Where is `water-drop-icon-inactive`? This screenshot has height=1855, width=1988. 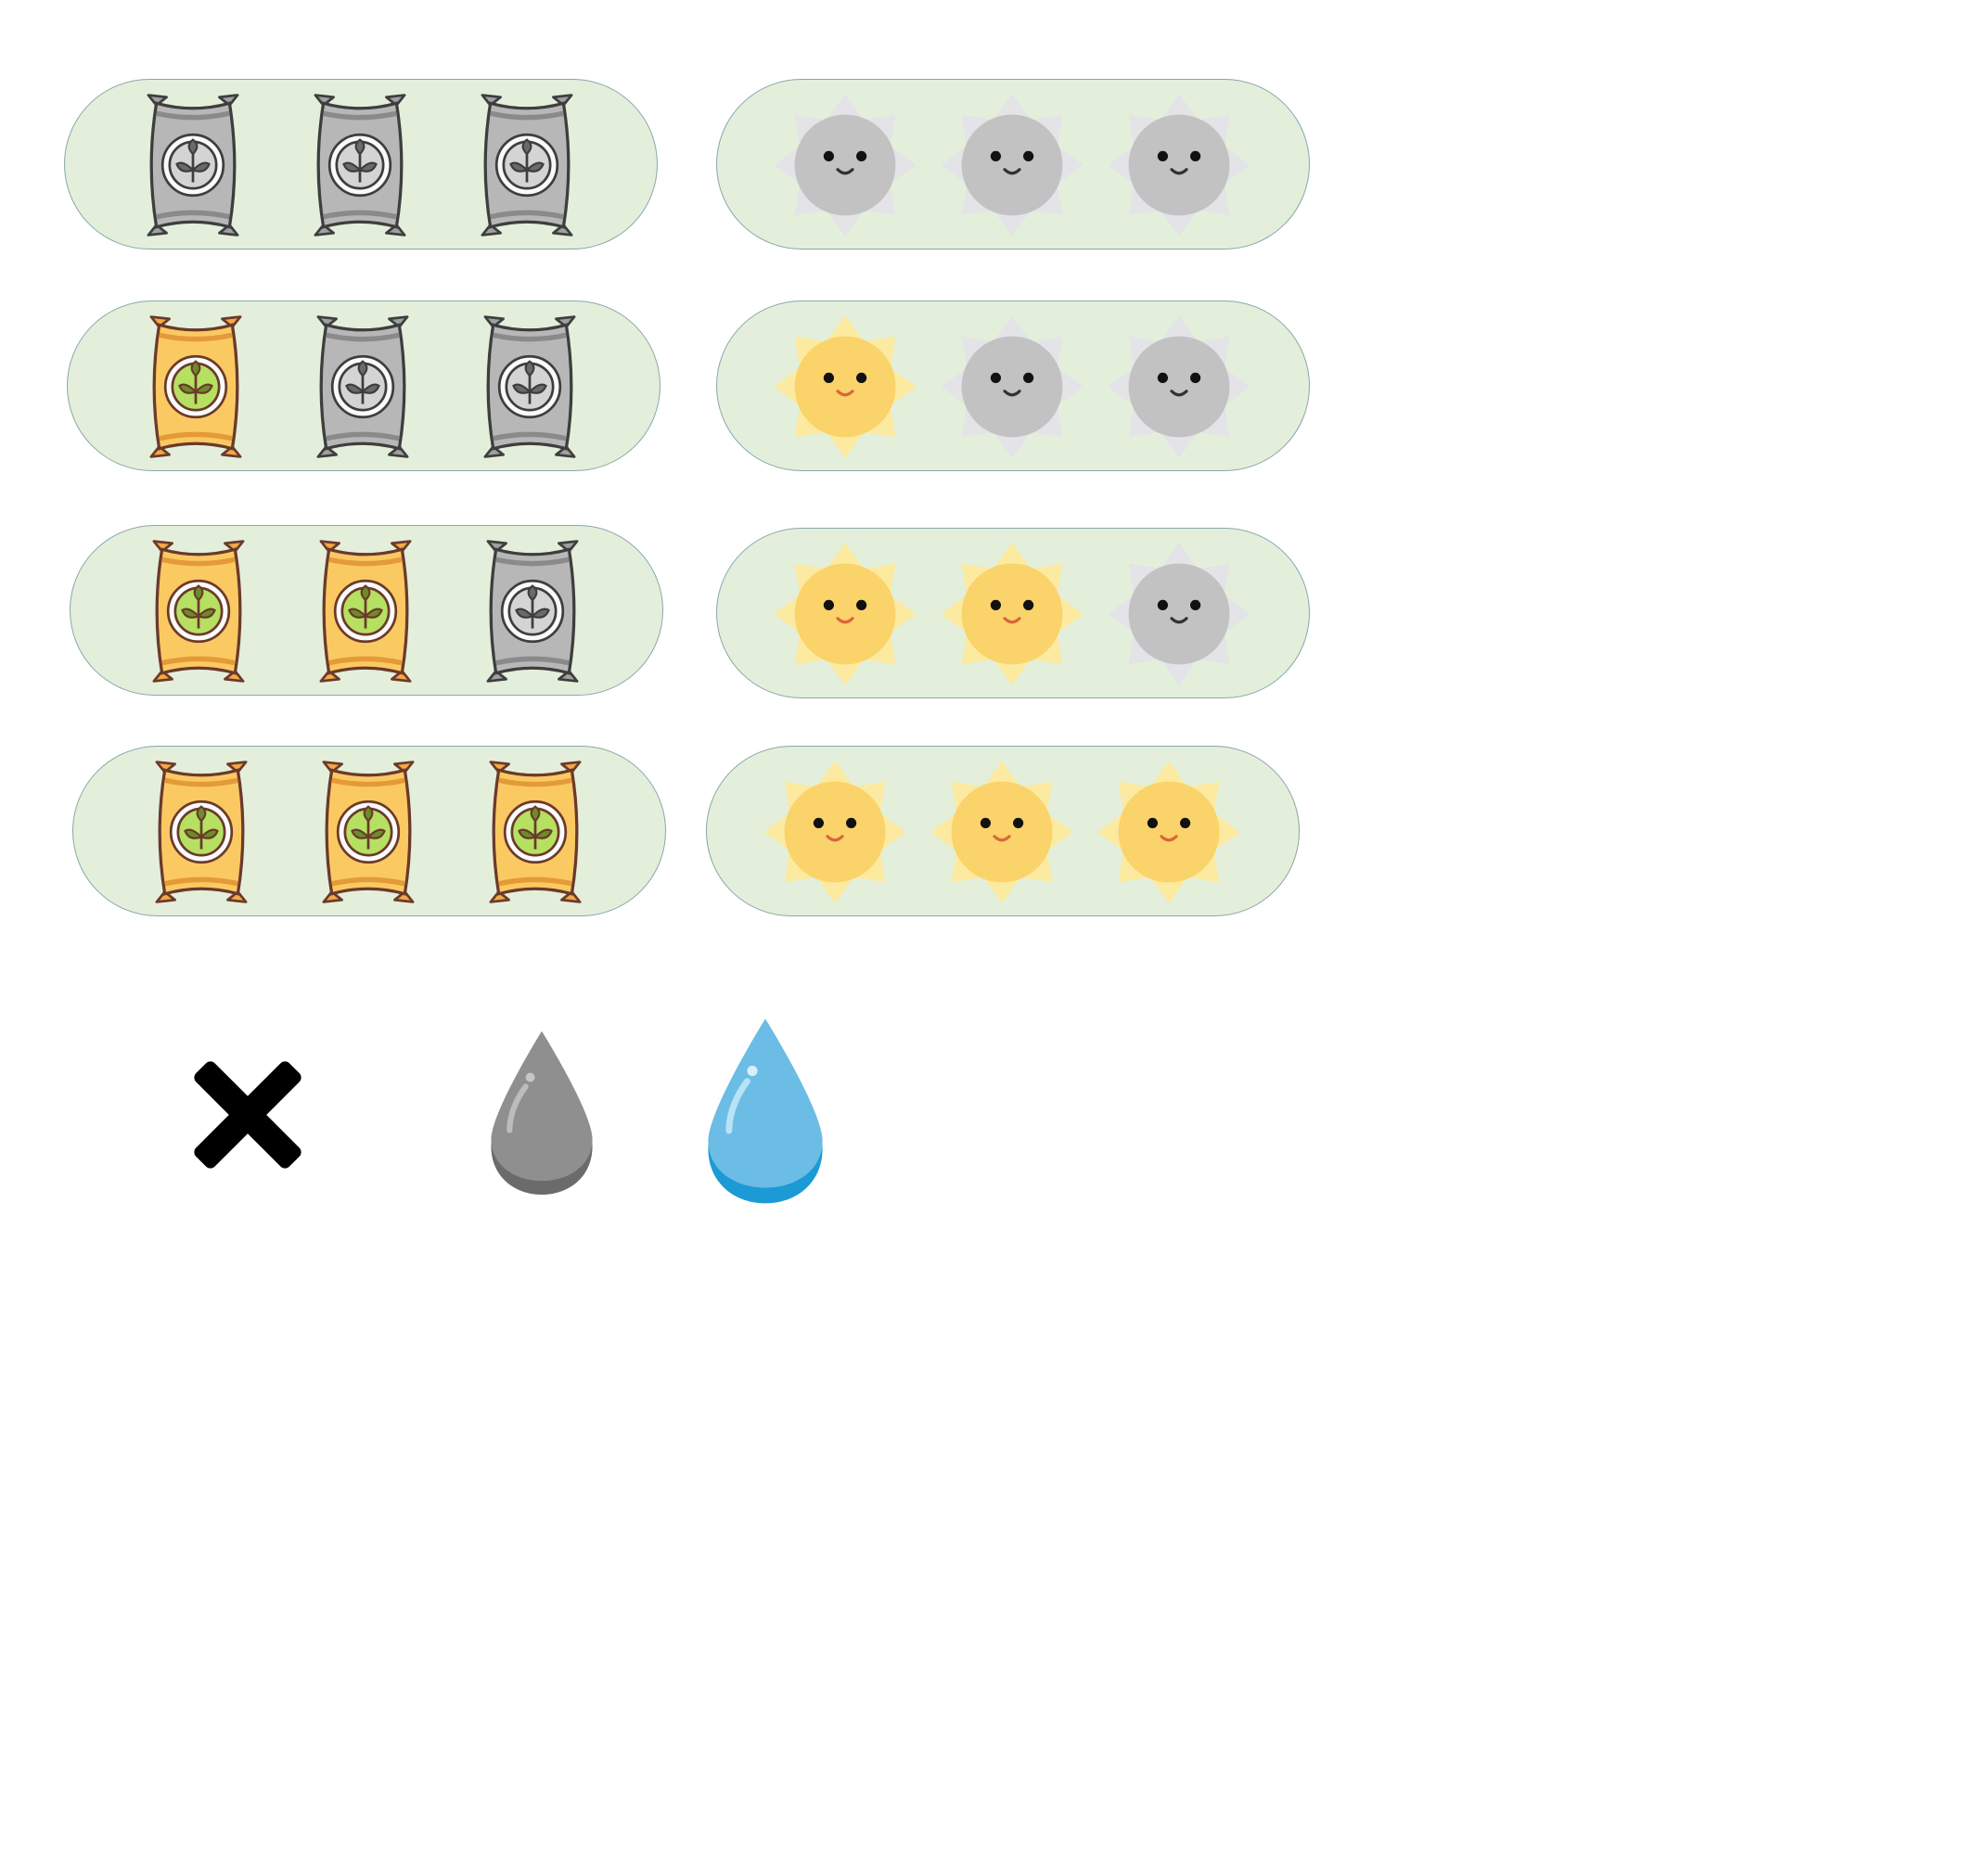 water-drop-icon-inactive is located at coordinates (541, 1113).